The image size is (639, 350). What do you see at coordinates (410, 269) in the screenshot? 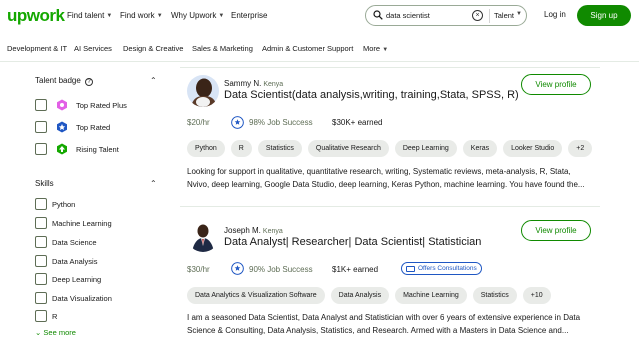
I see `video-icon` at bounding box center [410, 269].